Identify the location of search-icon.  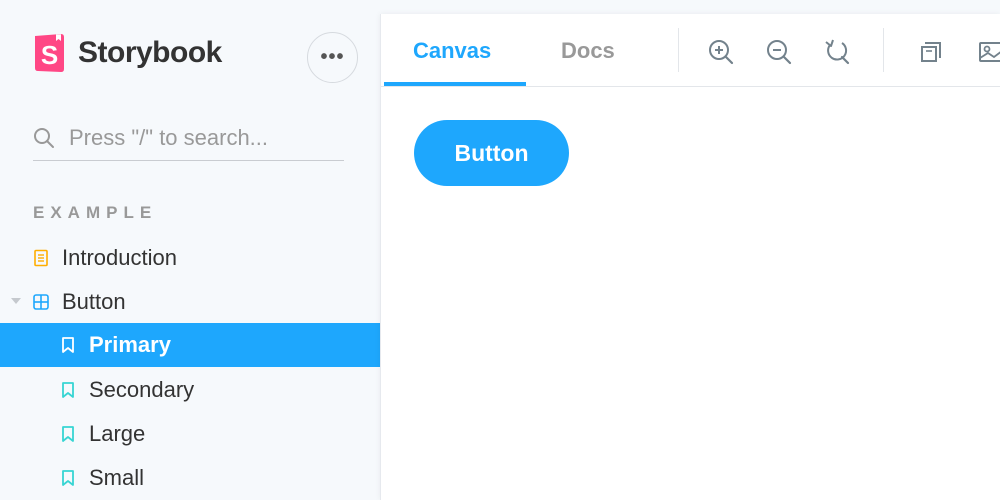
(44, 137).